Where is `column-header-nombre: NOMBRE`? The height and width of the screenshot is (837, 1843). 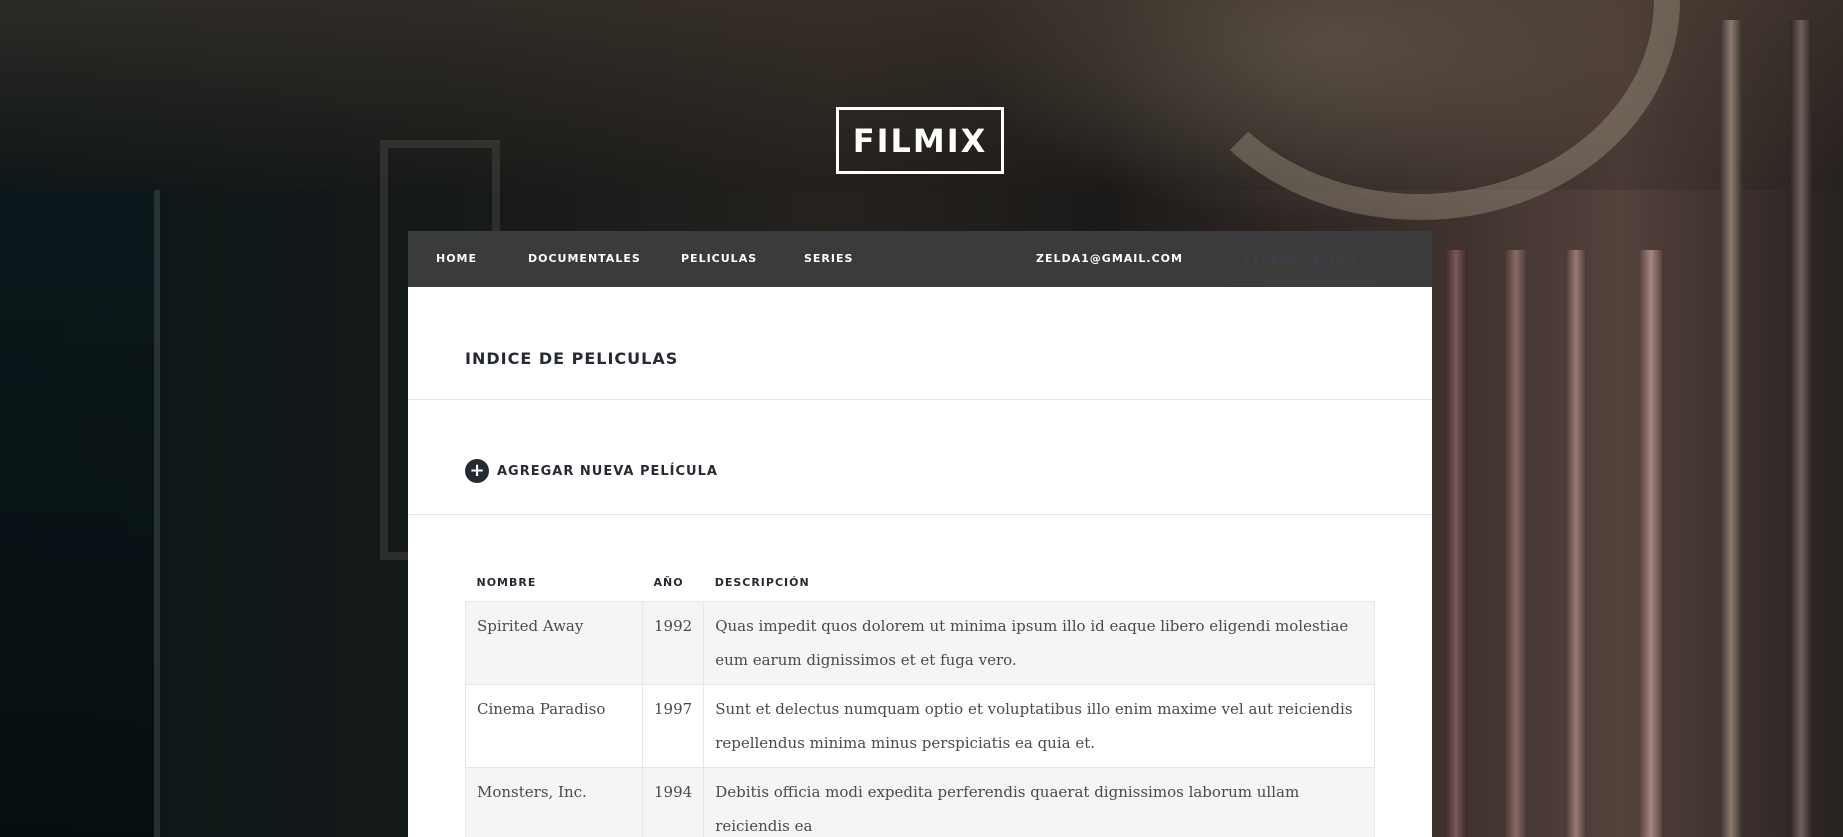 column-header-nombre: NOMBRE is located at coordinates (506, 582).